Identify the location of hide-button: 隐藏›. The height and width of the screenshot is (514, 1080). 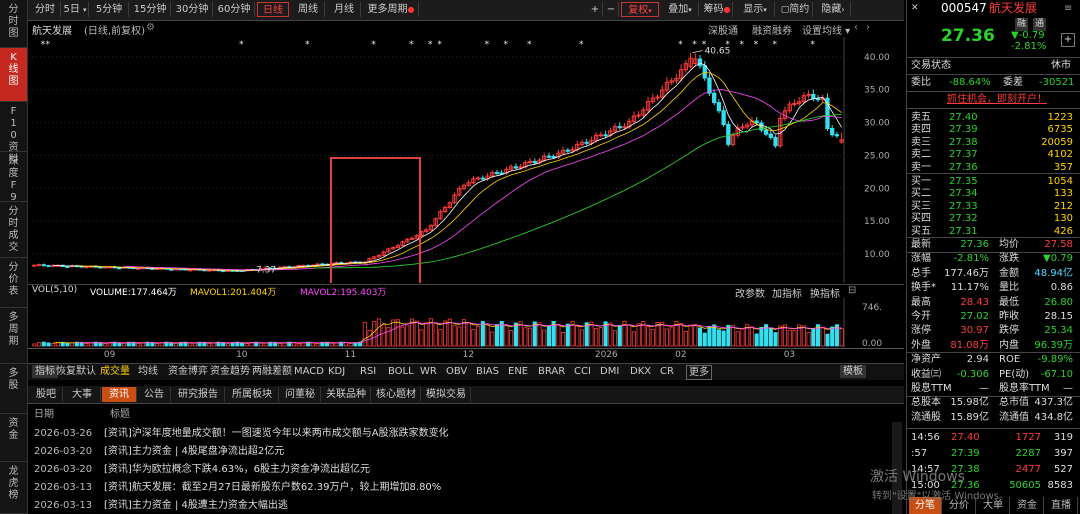
(833, 9).